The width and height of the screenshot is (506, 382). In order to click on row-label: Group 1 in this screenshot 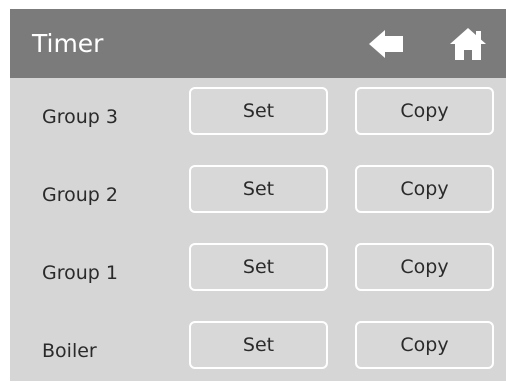, I will do `click(80, 273)`.